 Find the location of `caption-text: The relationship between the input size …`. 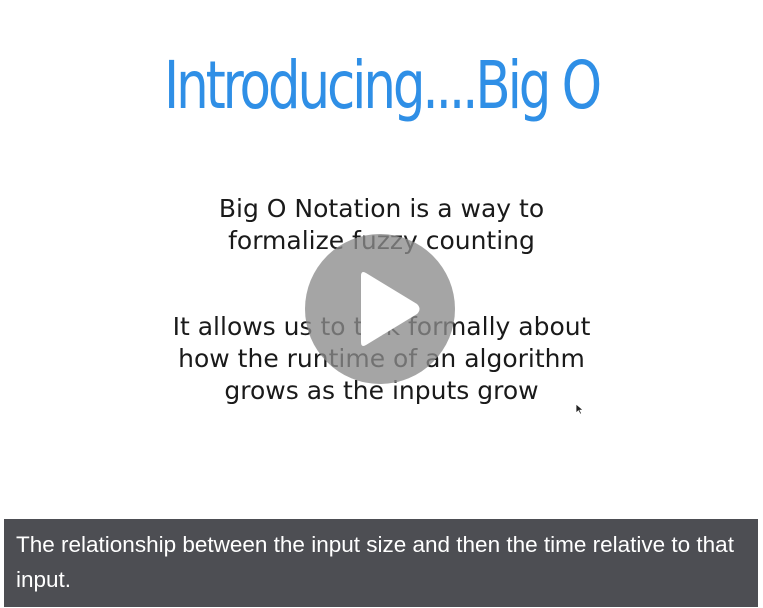

caption-text: The relationship between the input size … is located at coordinates (375, 562).